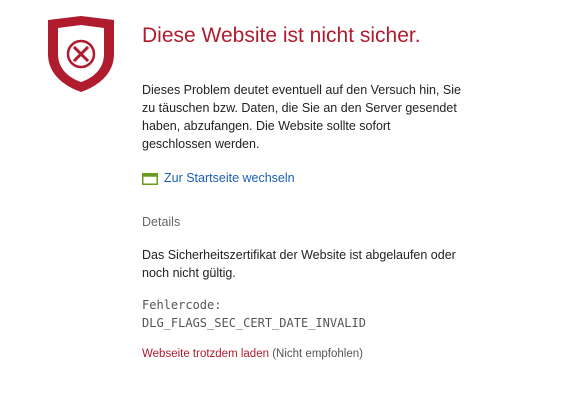 This screenshot has width=563, height=394. What do you see at coordinates (161, 222) in the screenshot?
I see `details-toggle: Details` at bounding box center [161, 222].